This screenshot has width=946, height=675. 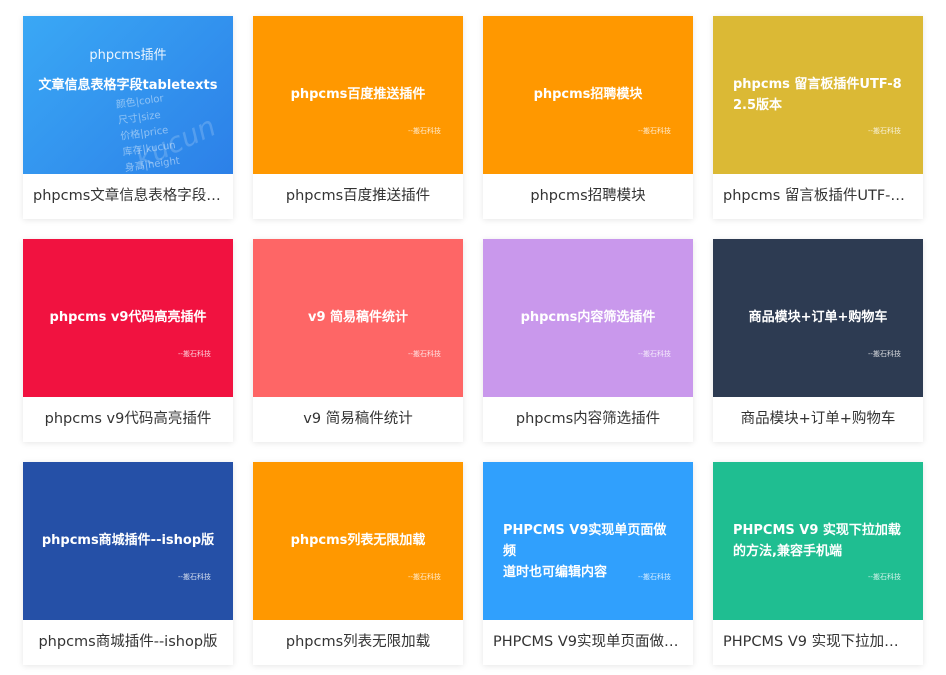 What do you see at coordinates (128, 642) in the screenshot?
I see `card-caption-link: phpcms商城插件--ishop版` at bounding box center [128, 642].